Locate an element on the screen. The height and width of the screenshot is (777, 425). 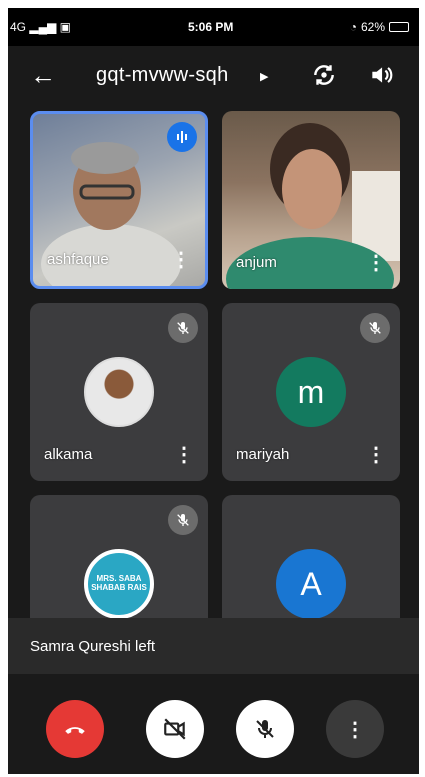
participant-name: mariyah is located at coordinates (263, 454).